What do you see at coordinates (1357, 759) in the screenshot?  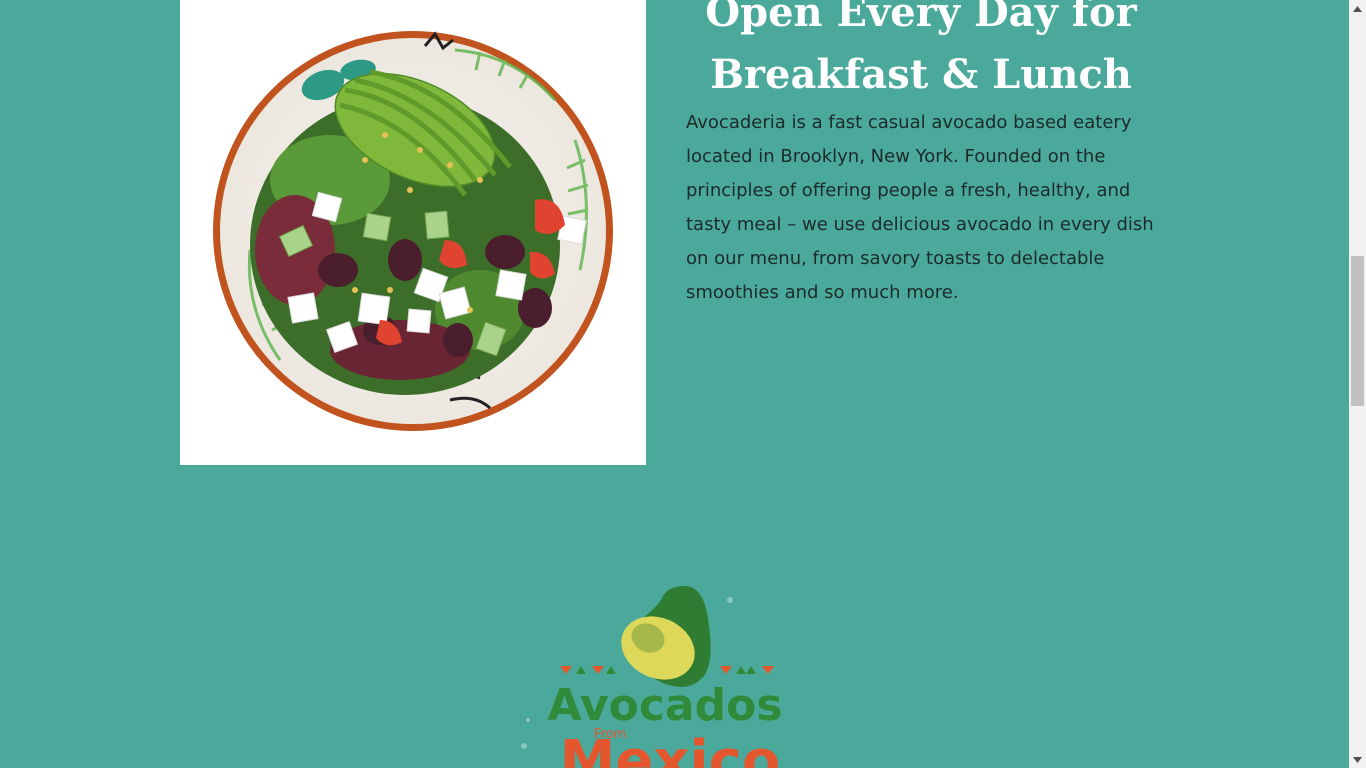 I see `scroll-down-arrow-icon` at bounding box center [1357, 759].